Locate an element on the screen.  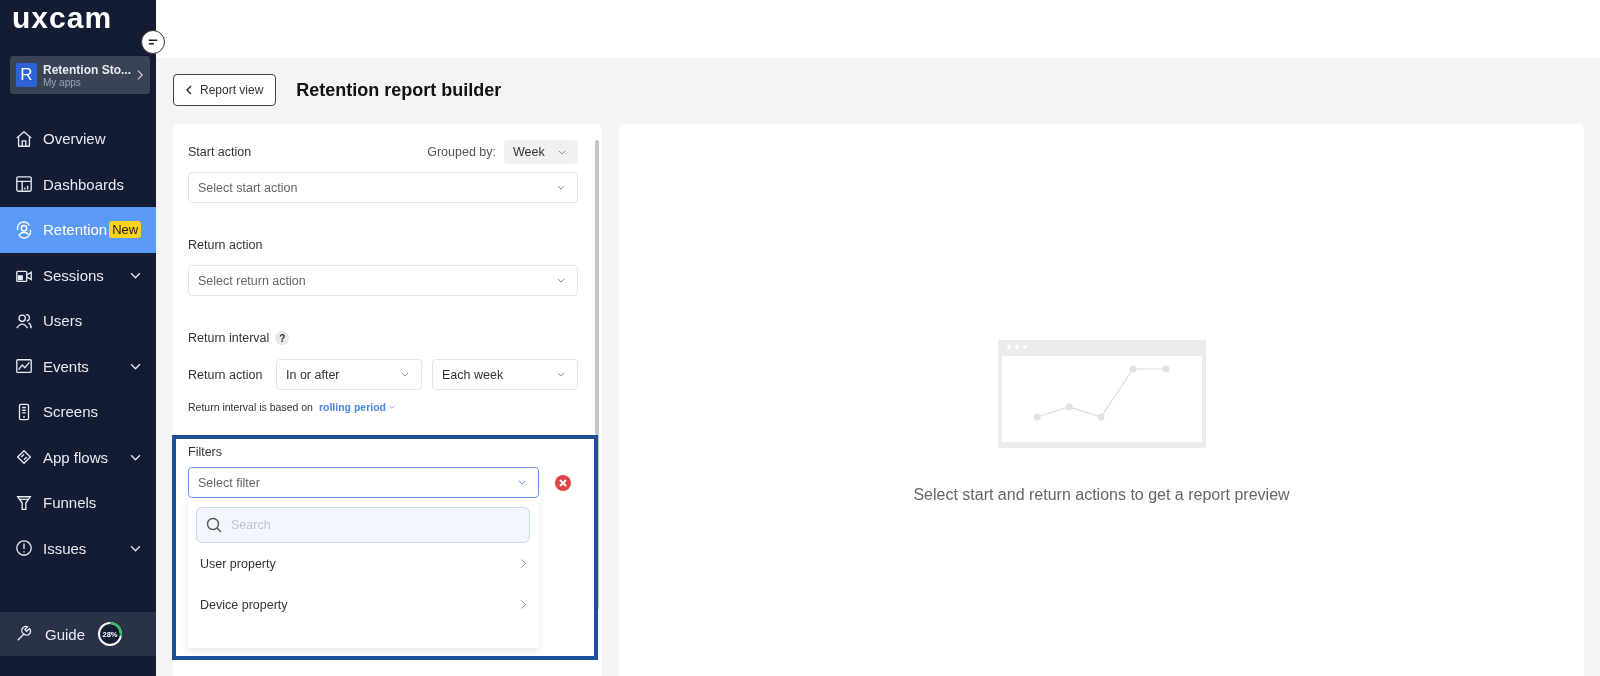
nav-label: App flows is located at coordinates (76, 457).